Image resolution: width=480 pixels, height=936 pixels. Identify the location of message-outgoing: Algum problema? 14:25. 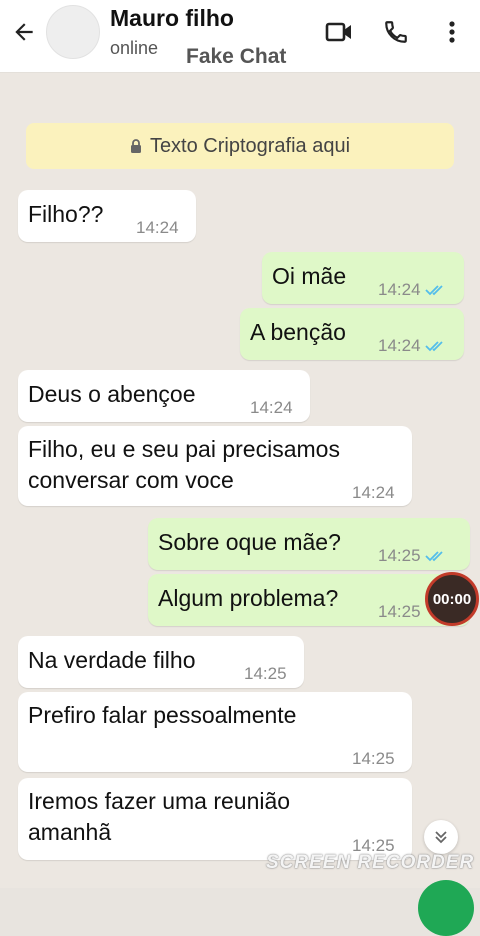
(309, 600).